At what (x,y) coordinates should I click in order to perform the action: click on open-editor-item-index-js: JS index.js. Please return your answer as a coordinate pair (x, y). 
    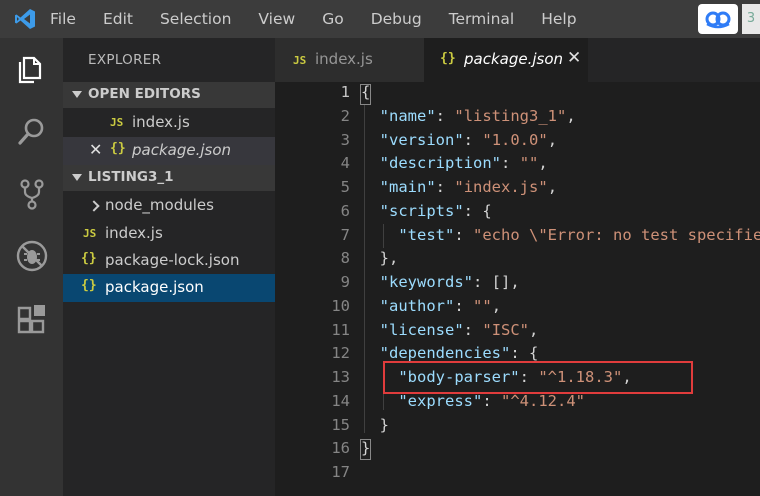
    Looking at the image, I should click on (169, 123).